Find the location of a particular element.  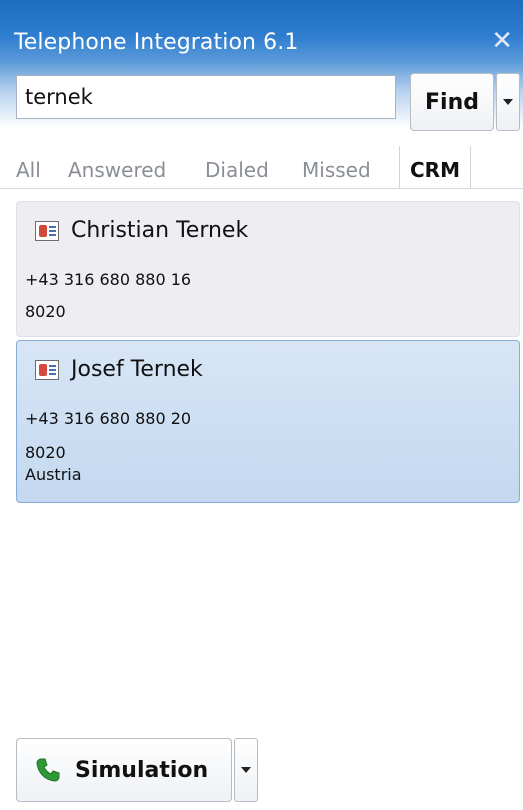

tab-missed: Missed is located at coordinates (336, 170).